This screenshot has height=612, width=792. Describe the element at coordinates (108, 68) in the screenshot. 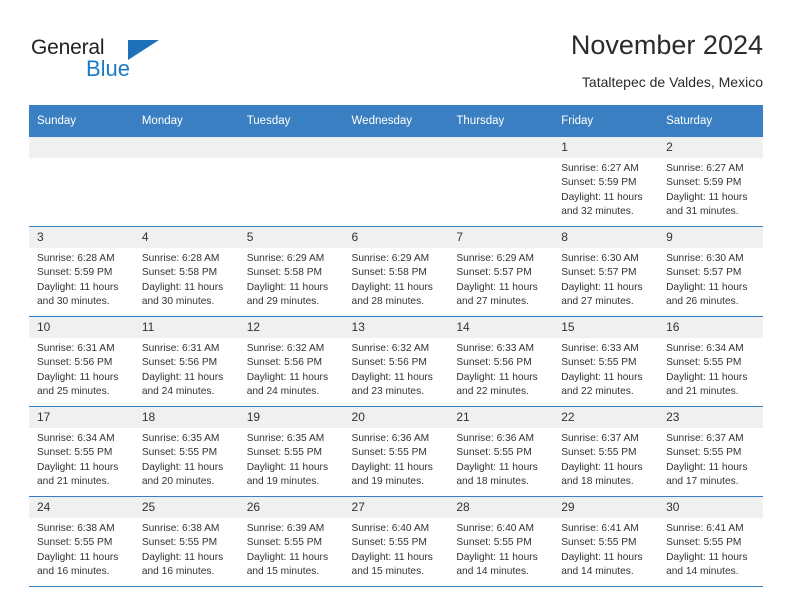

I see `logo-text-blue: Blue` at that location.